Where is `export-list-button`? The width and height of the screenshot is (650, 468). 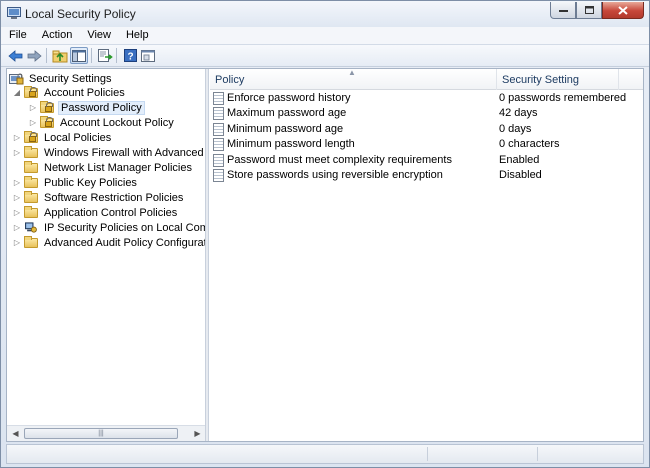 export-list-button is located at coordinates (105, 55).